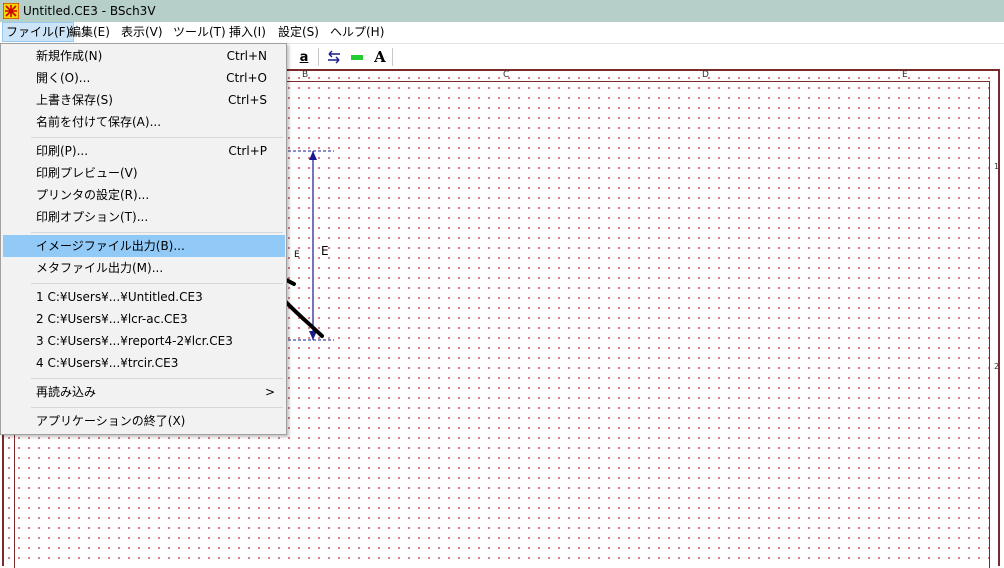 The width and height of the screenshot is (1004, 568). Describe the element at coordinates (246, 78) in the screenshot. I see `menu-item-shortcut: Ctrl+O` at that location.